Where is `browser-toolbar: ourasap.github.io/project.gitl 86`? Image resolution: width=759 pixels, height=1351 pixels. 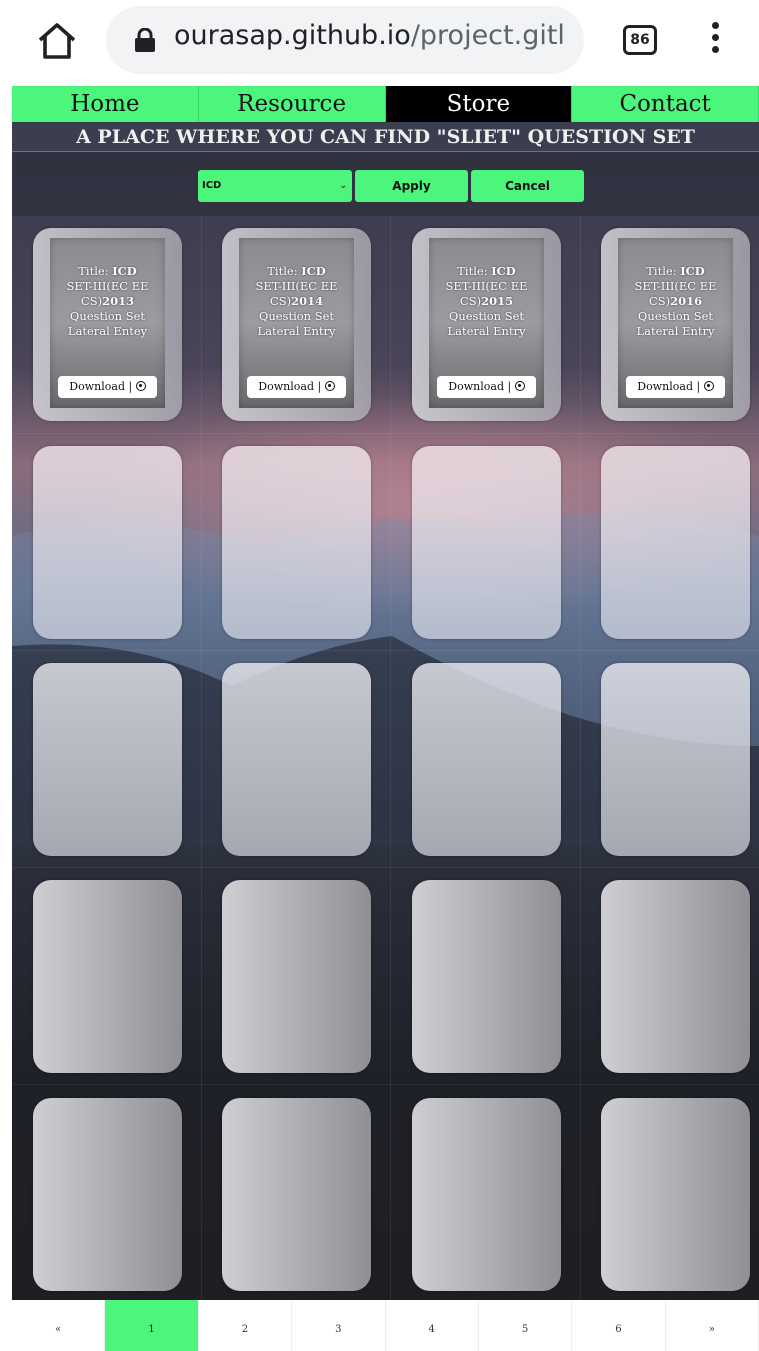
browser-toolbar: ourasap.github.io/project.gitl 86 is located at coordinates (379, 43).